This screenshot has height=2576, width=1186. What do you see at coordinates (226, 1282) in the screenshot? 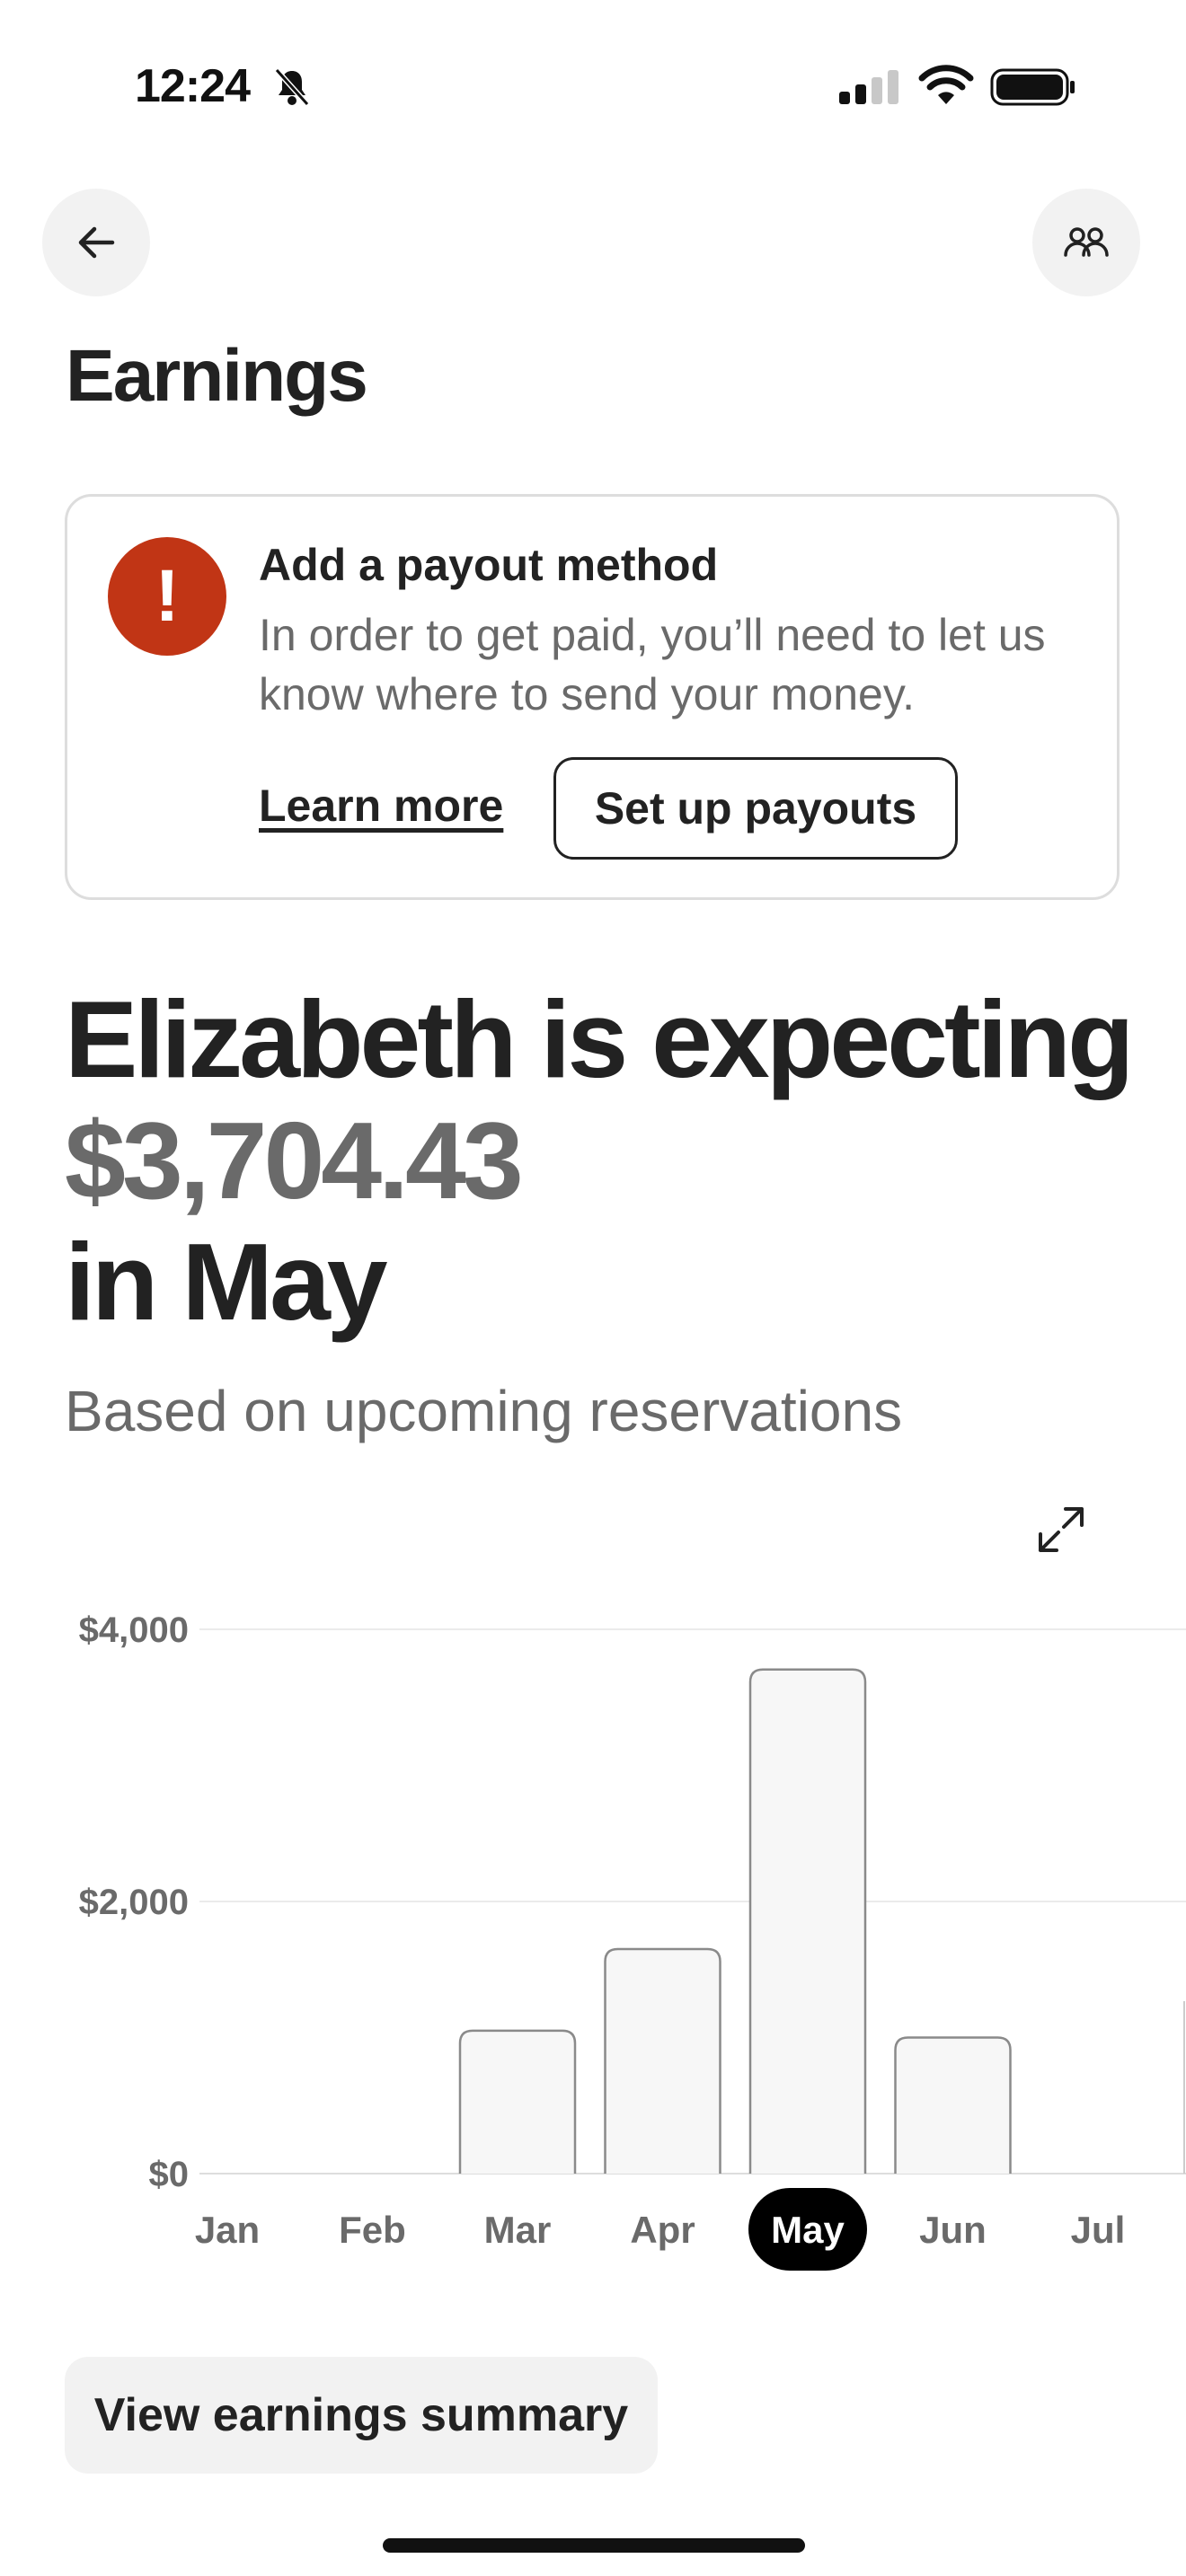
I see `expected-month: in May` at bounding box center [226, 1282].